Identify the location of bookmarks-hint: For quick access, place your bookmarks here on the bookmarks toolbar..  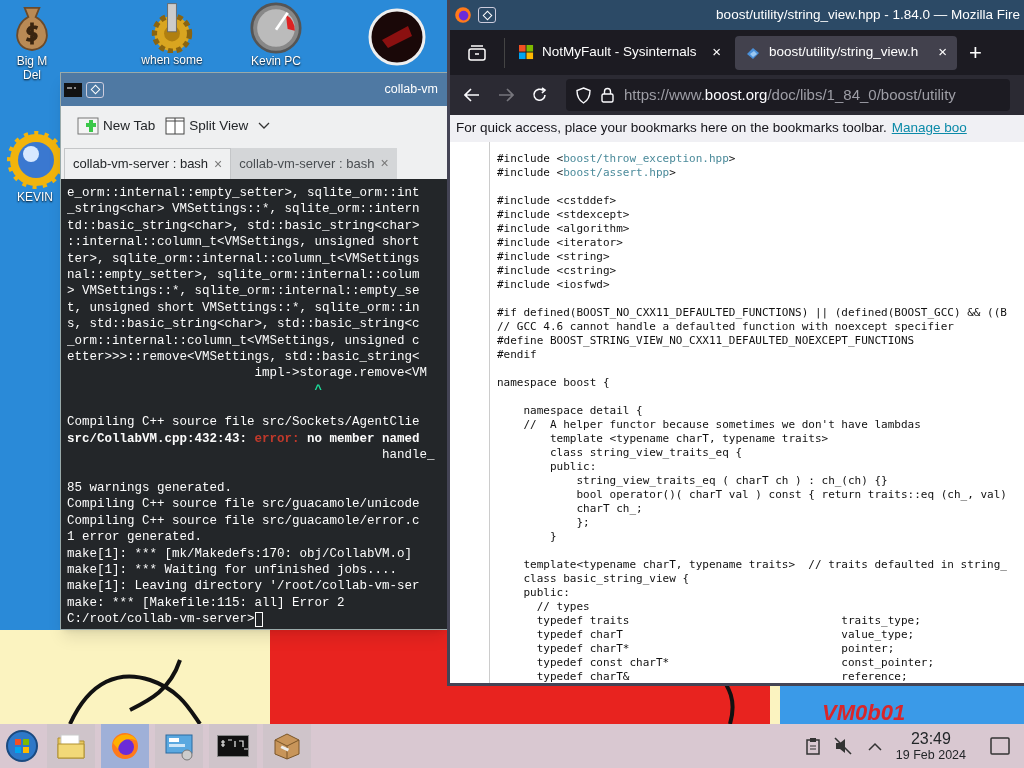
(671, 128).